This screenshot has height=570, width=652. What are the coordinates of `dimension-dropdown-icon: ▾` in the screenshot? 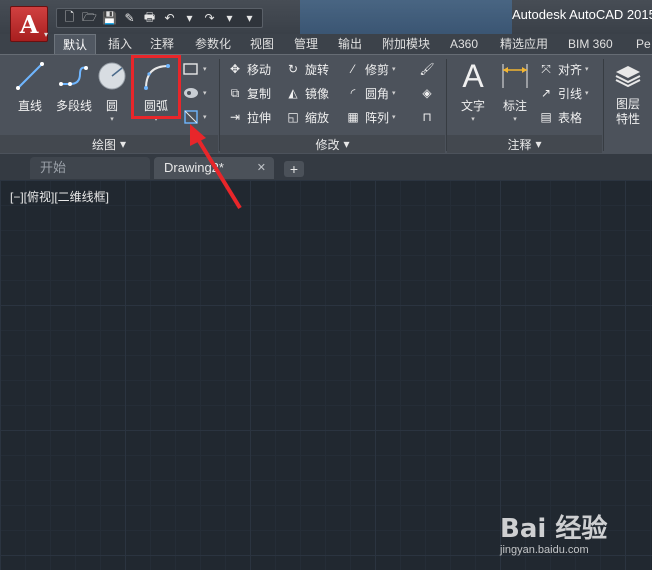 It's located at (515, 119).